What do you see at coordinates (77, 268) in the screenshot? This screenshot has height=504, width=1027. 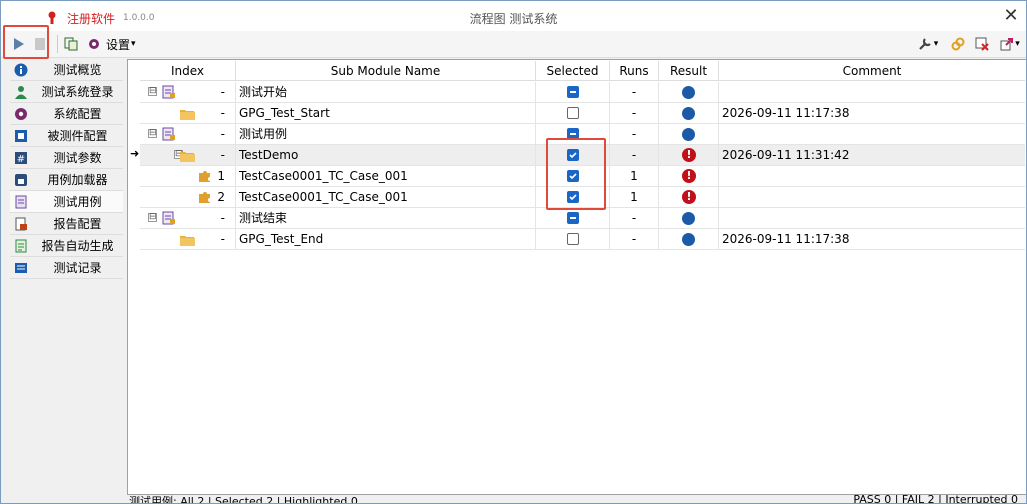 I see `sidebar-item-label: 测试记录` at bounding box center [77, 268].